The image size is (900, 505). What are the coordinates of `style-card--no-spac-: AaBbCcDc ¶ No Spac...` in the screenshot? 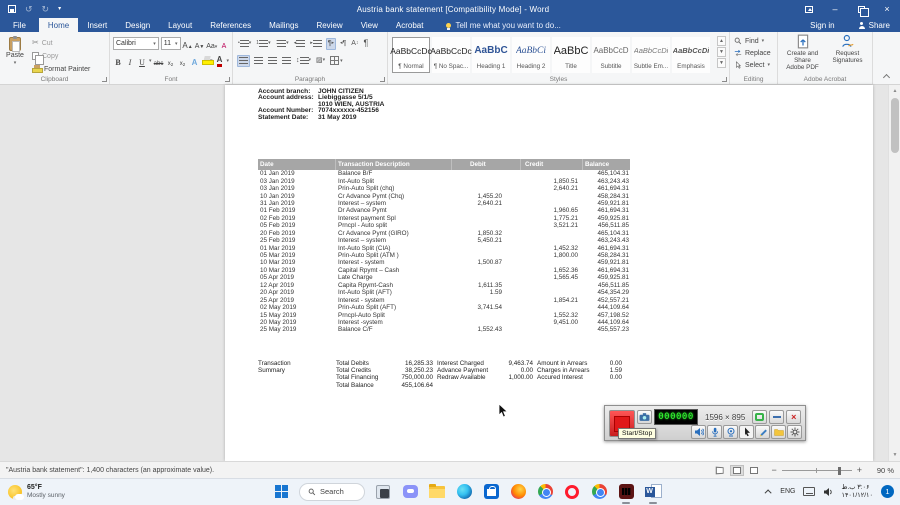 It's located at (451, 55).